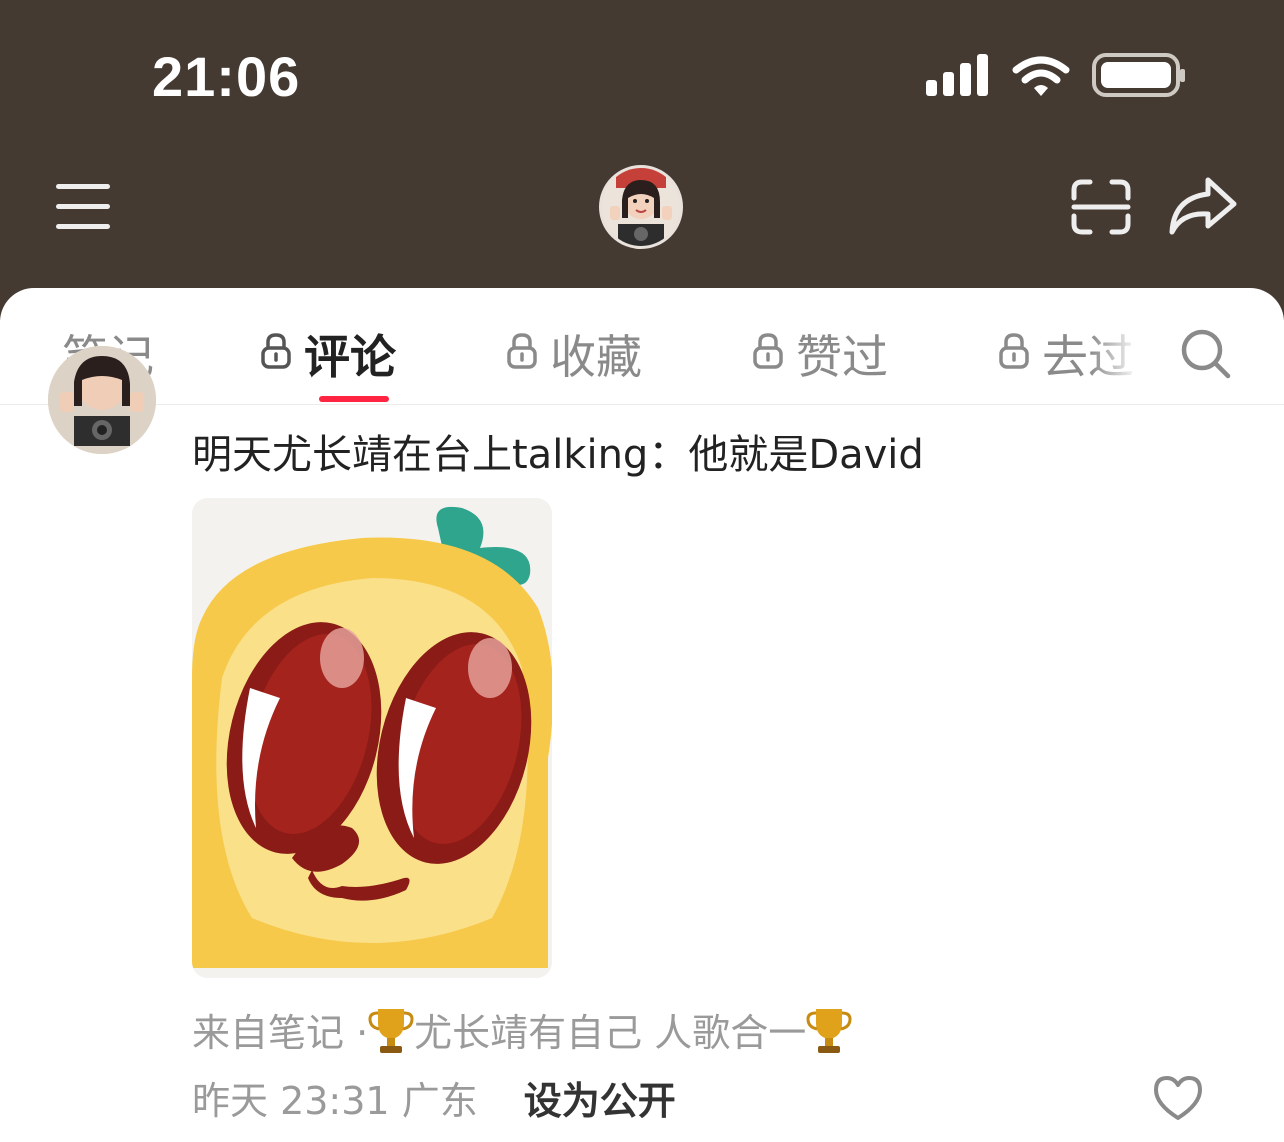 The width and height of the screenshot is (1284, 1142). What do you see at coordinates (102, 400) in the screenshot?
I see `comment-avatar` at bounding box center [102, 400].